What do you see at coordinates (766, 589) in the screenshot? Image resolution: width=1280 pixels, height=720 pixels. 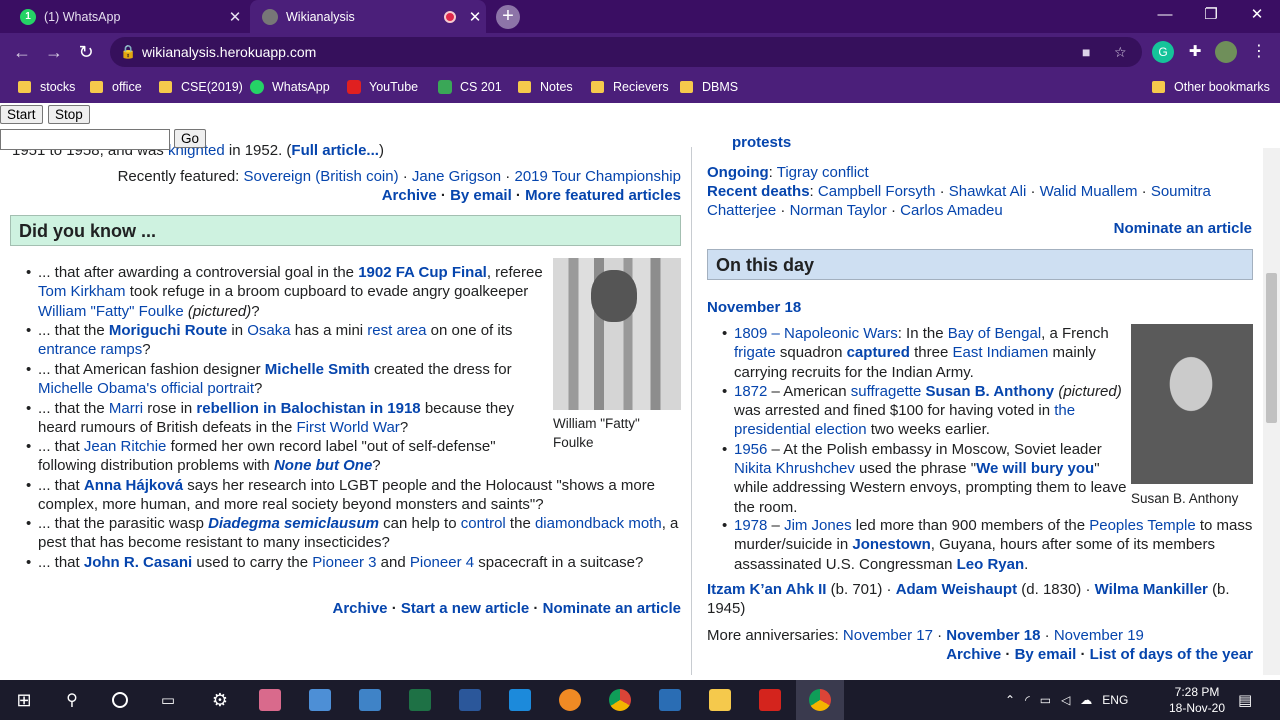 I see `birth-link: Itzam K’an Ahk II` at bounding box center [766, 589].